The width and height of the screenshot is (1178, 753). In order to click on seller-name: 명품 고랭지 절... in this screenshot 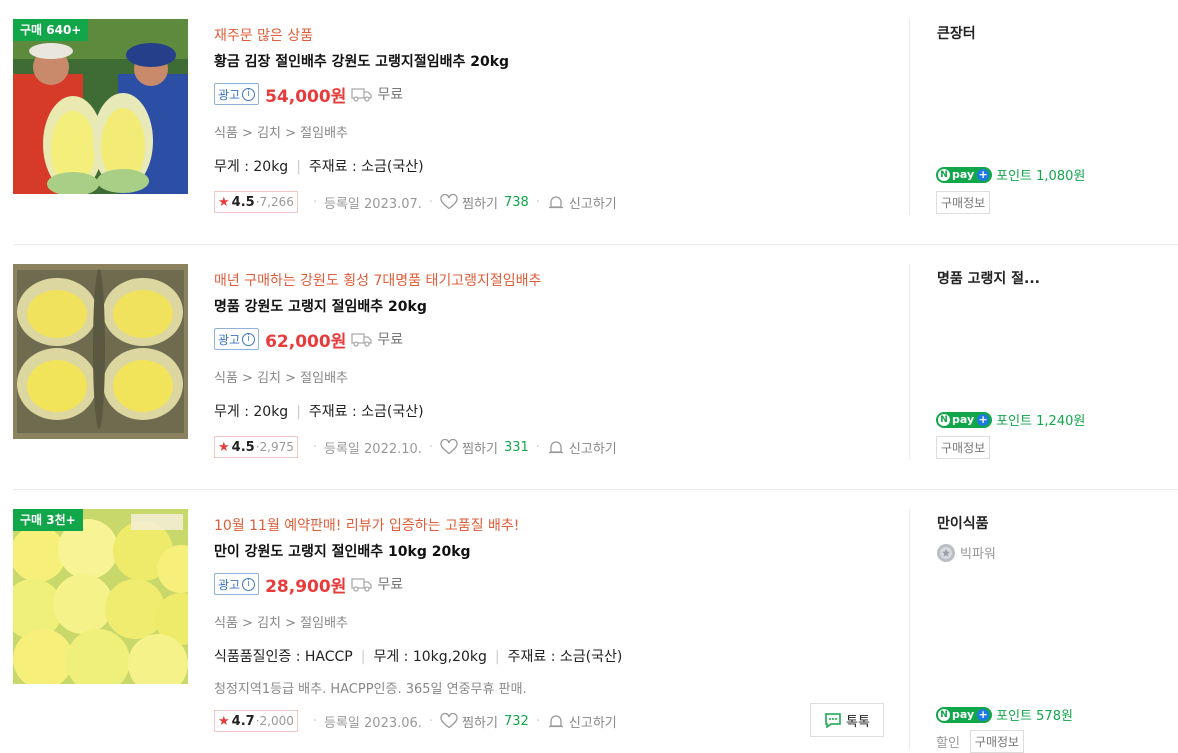, I will do `click(988, 278)`.